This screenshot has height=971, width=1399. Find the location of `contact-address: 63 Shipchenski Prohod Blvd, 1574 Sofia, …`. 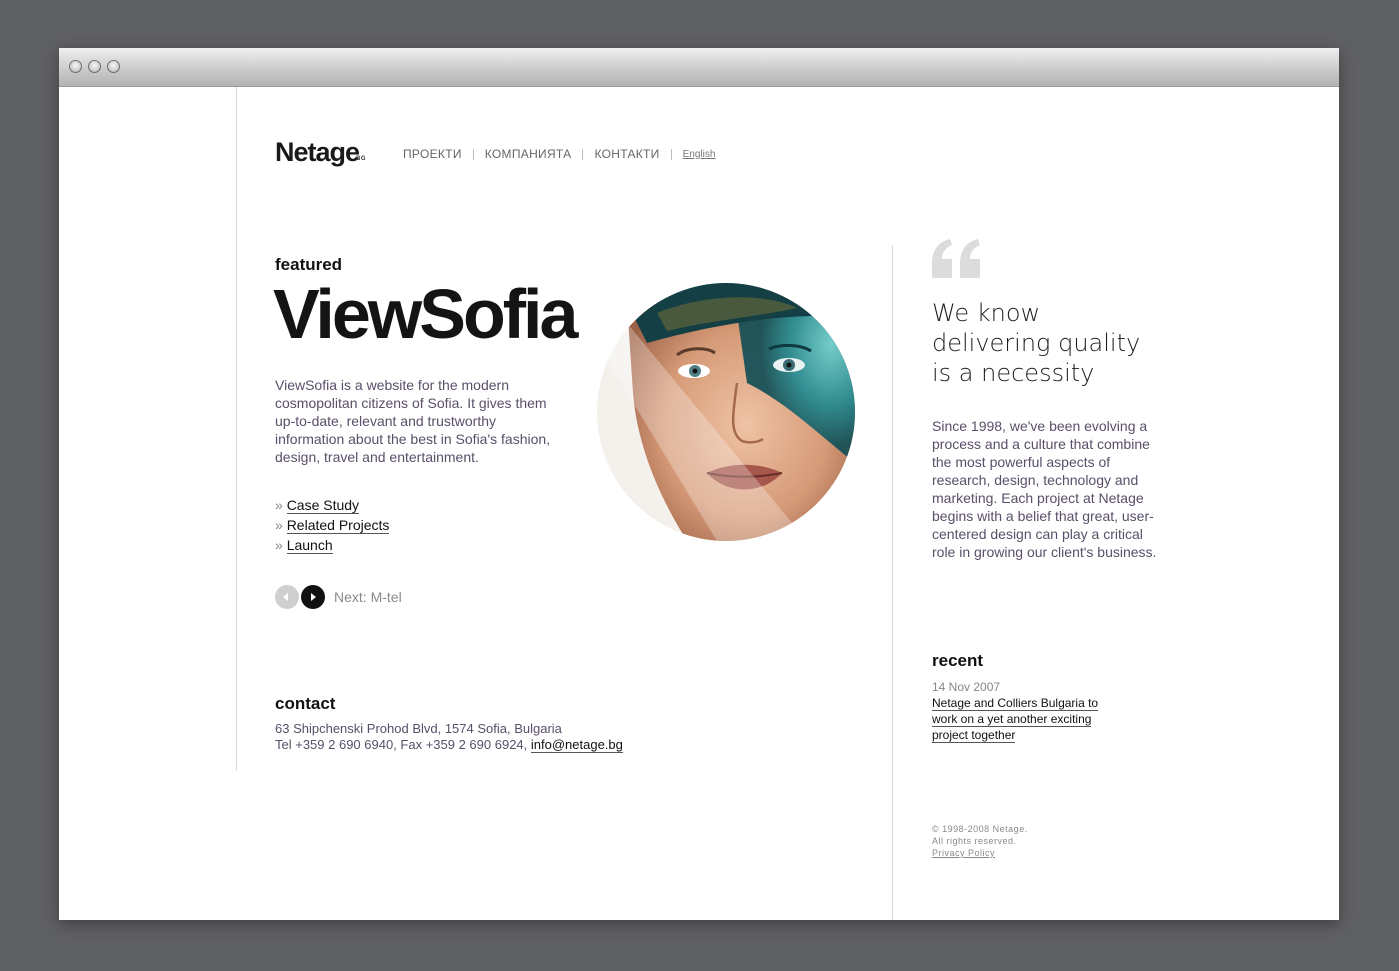

contact-address: 63 Shipchenski Prohod Blvd, 1574 Sofia, … is located at coordinates (418, 728).